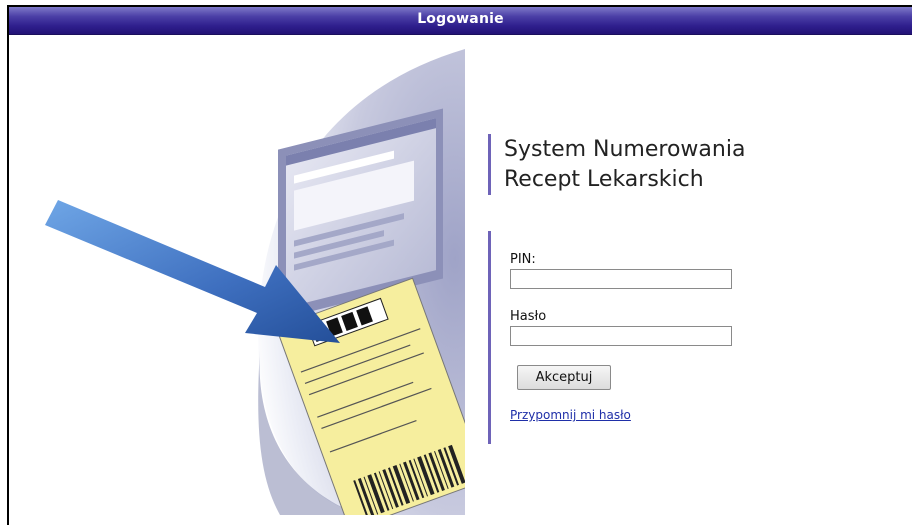  Describe the element at coordinates (523, 259) in the screenshot. I see `pin-label: PIN:` at that location.